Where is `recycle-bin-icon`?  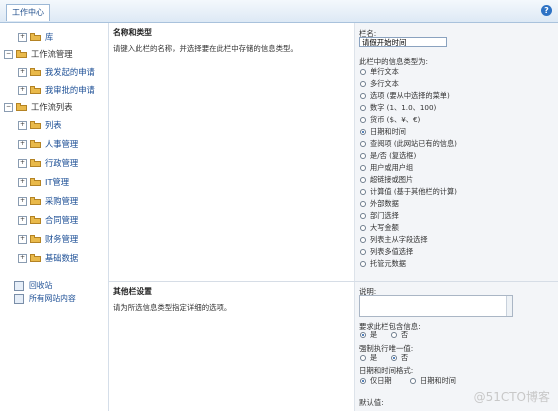
recycle-bin-icon is located at coordinates (19, 285).